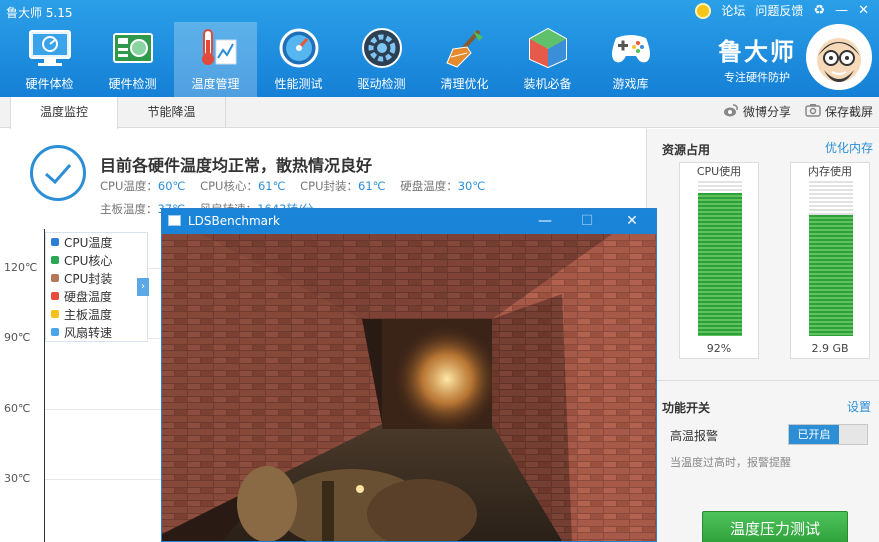  I want to click on cpu-usage-value: 92%, so click(719, 348).